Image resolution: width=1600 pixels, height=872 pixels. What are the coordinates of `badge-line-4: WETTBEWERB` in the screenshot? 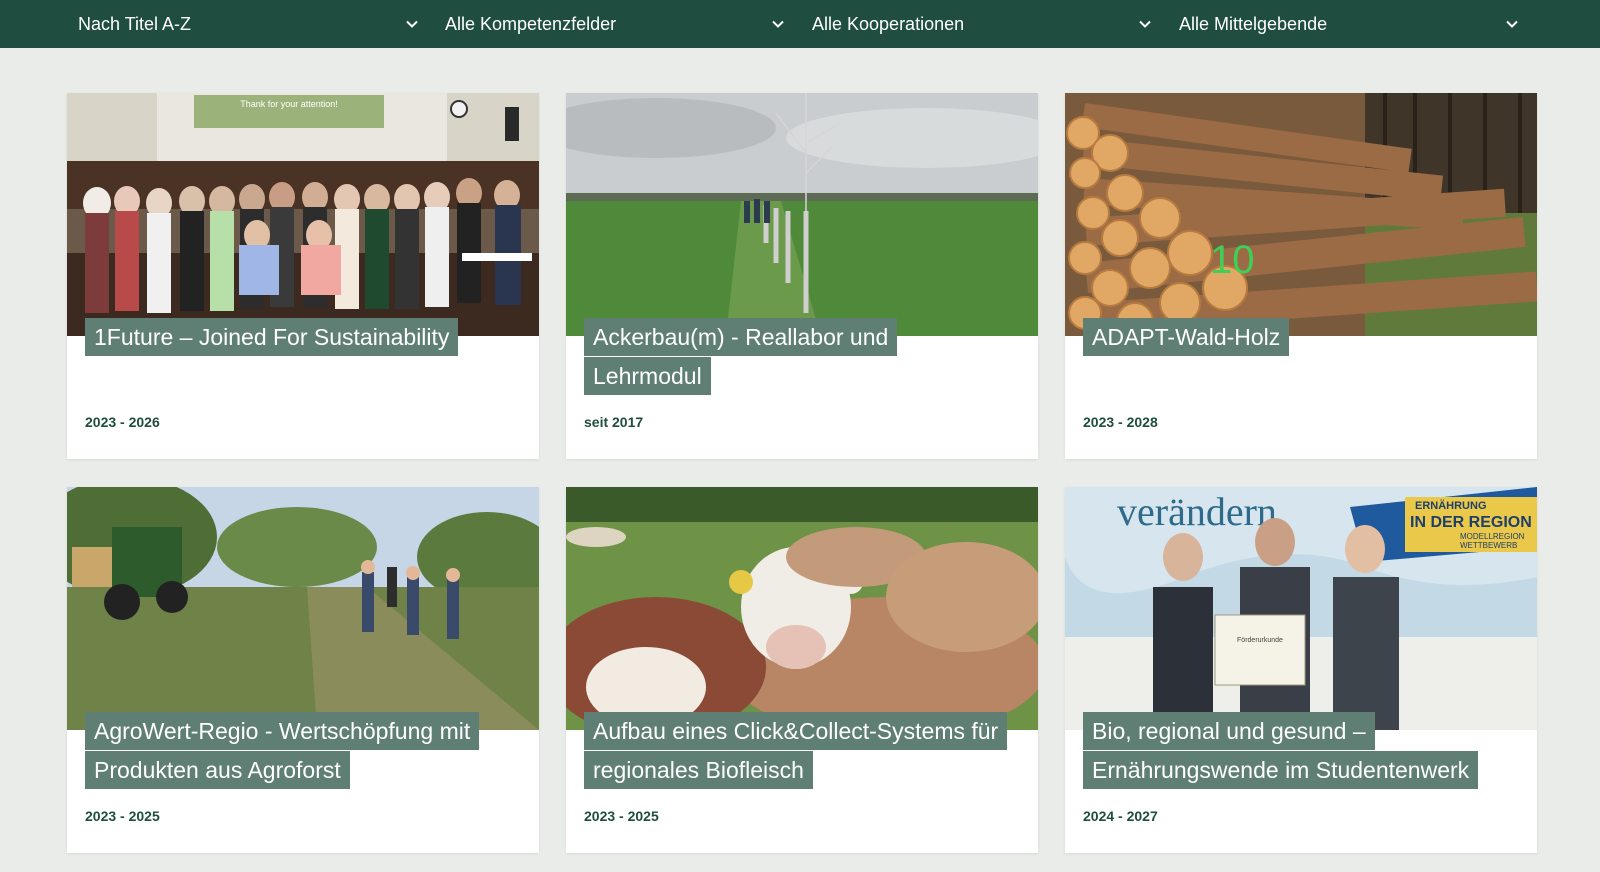 It's located at (1488, 545).